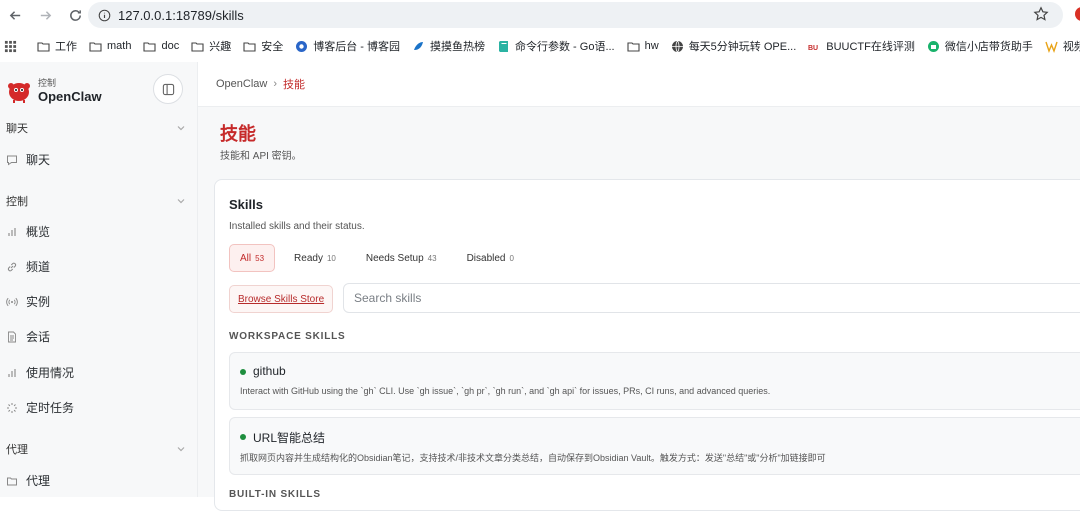 This screenshot has height=511, width=1080. Describe the element at coordinates (1077, 14) in the screenshot. I see `profile-avatar` at that location.